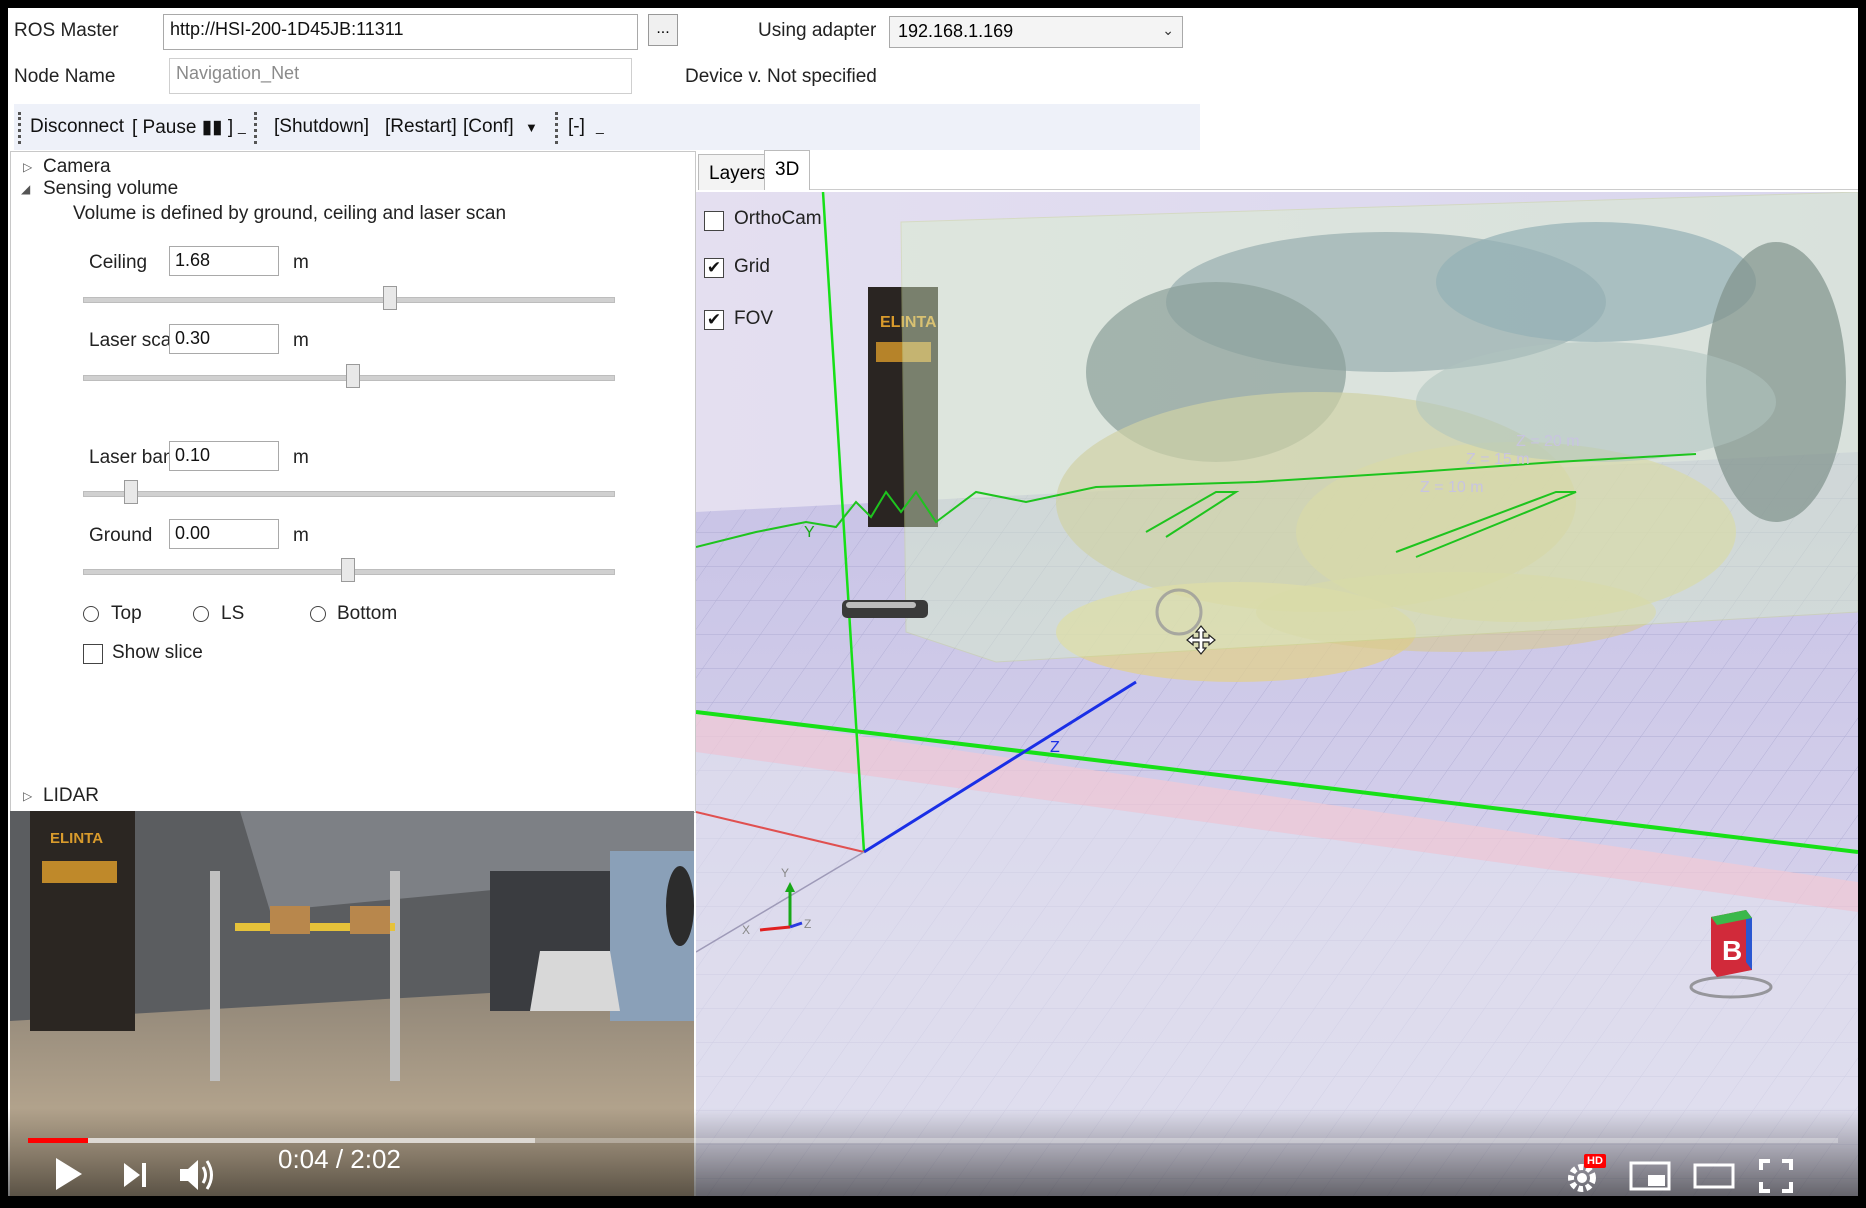 The image size is (1866, 1208). What do you see at coordinates (817, 30) in the screenshot?
I see `adapter-label: Using adapter` at bounding box center [817, 30].